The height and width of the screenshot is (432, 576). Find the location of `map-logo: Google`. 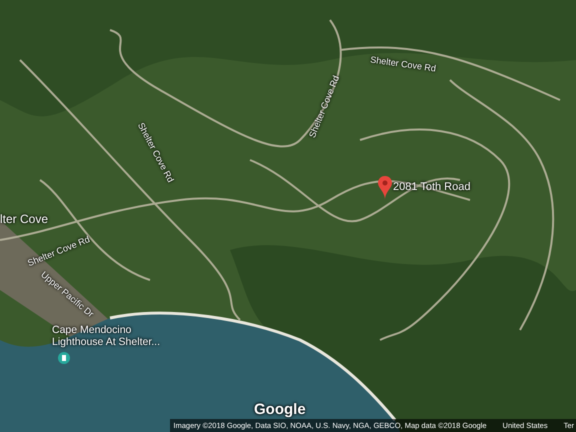

map-logo: Google is located at coordinates (280, 410).